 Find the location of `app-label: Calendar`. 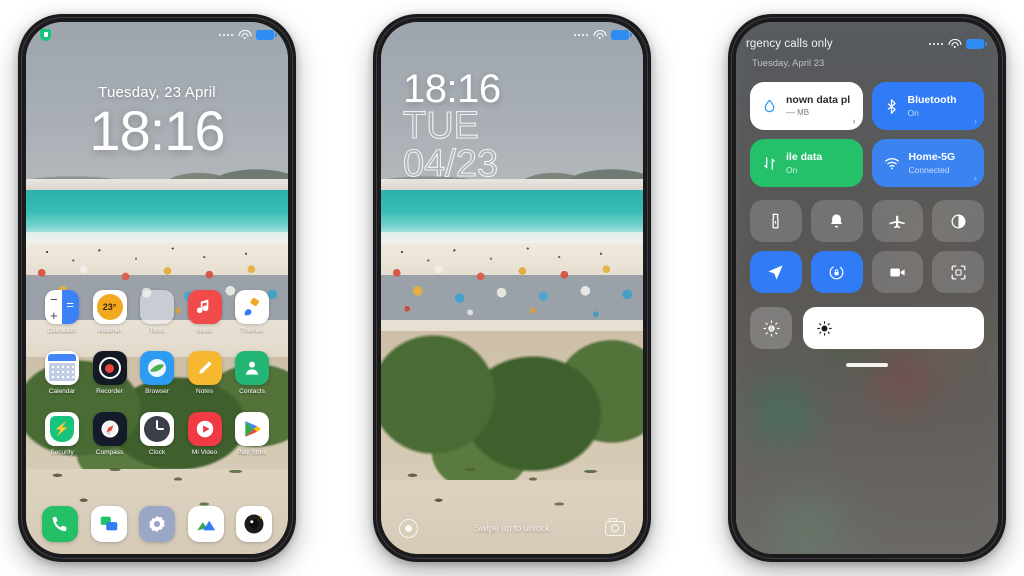

app-label: Calendar is located at coordinates (62, 391).